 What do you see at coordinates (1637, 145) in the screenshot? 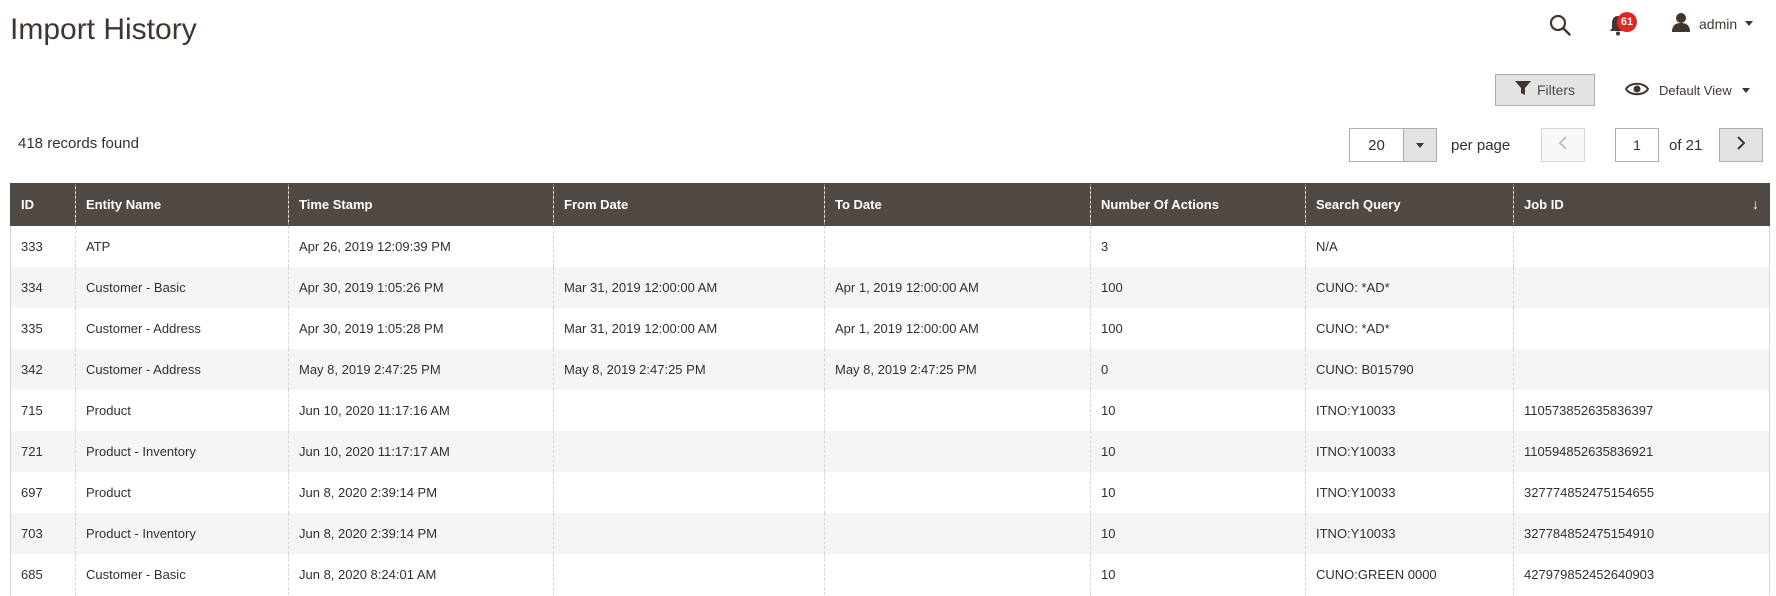
I see `page-number-input` at bounding box center [1637, 145].